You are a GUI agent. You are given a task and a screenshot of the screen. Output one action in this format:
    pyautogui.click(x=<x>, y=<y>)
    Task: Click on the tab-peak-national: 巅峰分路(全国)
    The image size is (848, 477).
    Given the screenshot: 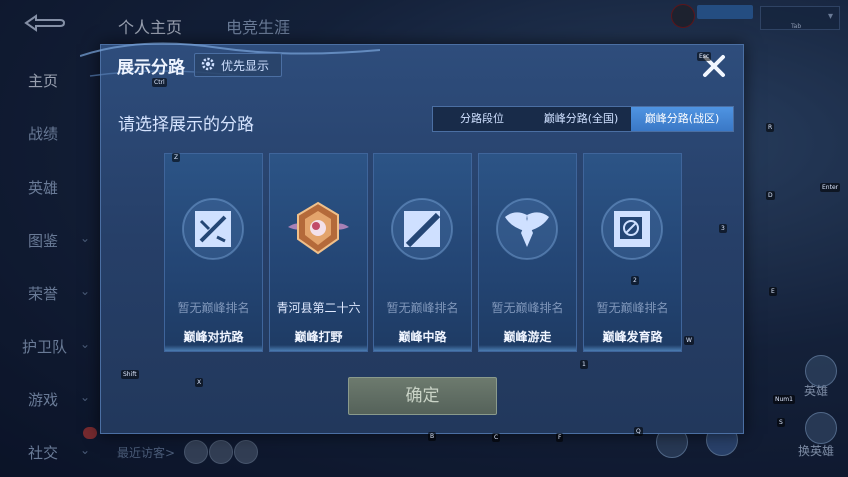 What is the action you would take?
    pyautogui.click(x=581, y=119)
    